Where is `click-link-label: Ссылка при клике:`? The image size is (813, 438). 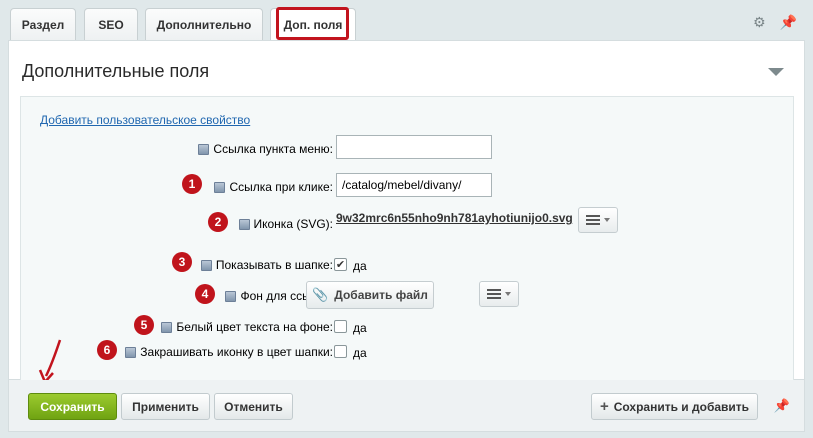 click-link-label: Ссылка при клике: is located at coordinates (281, 187).